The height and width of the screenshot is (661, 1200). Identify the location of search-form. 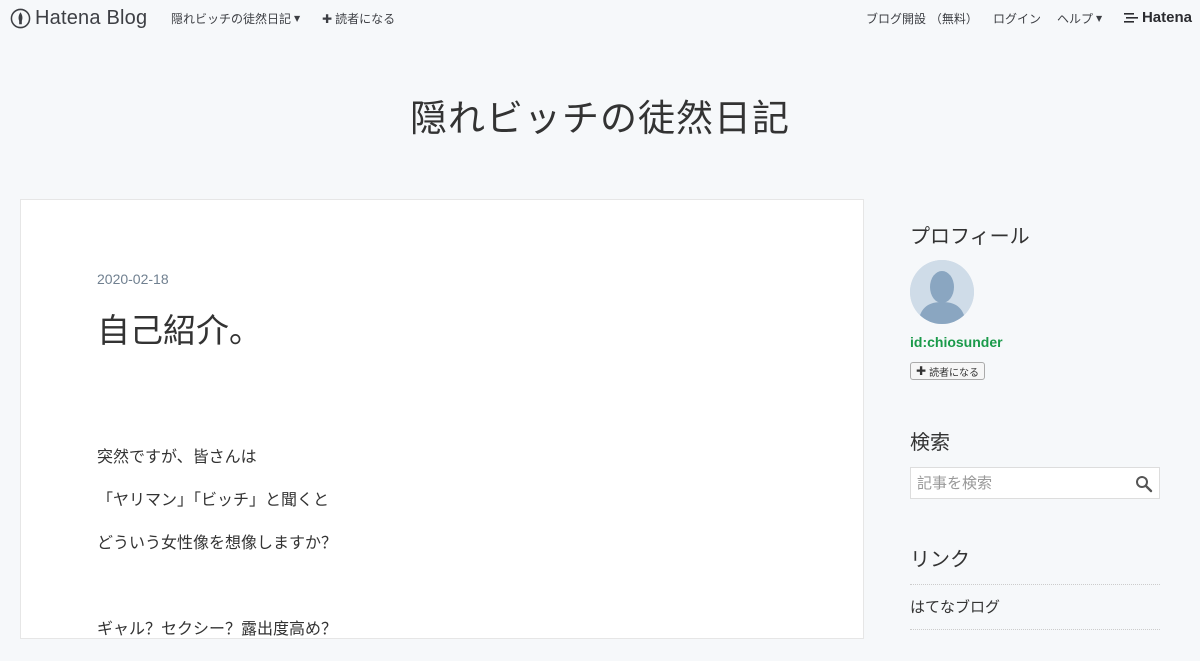
(1035, 483).